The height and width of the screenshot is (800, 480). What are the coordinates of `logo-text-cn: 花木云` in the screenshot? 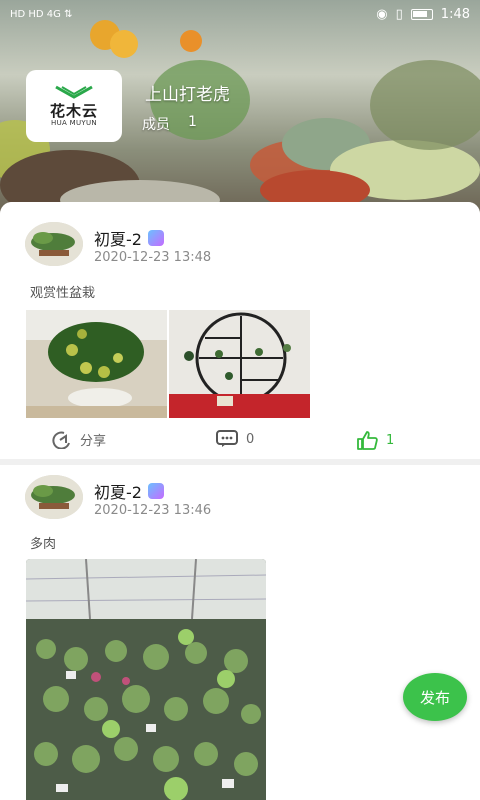 It's located at (73, 111).